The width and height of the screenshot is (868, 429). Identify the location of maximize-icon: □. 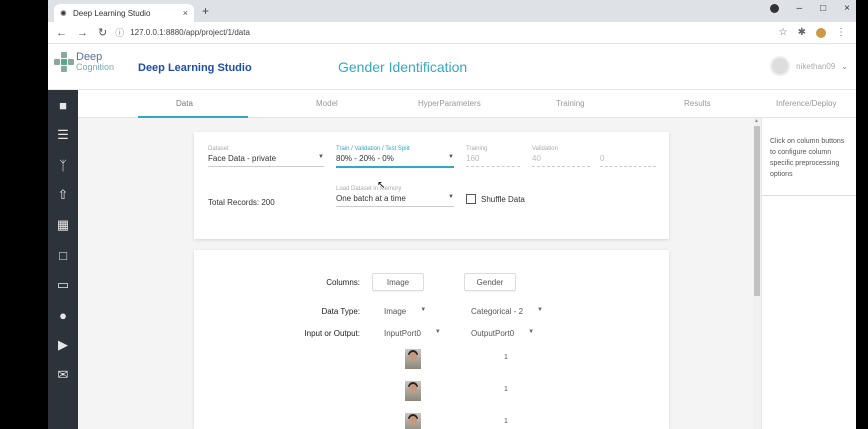
(823, 8).